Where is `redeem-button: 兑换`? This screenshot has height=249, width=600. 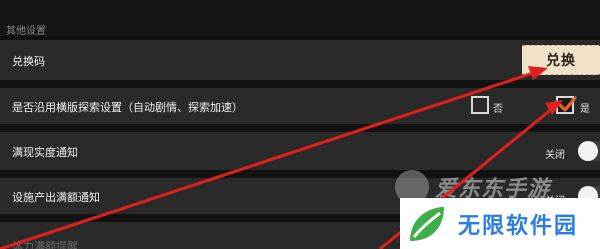
redeem-button: 兑换 is located at coordinates (561, 60).